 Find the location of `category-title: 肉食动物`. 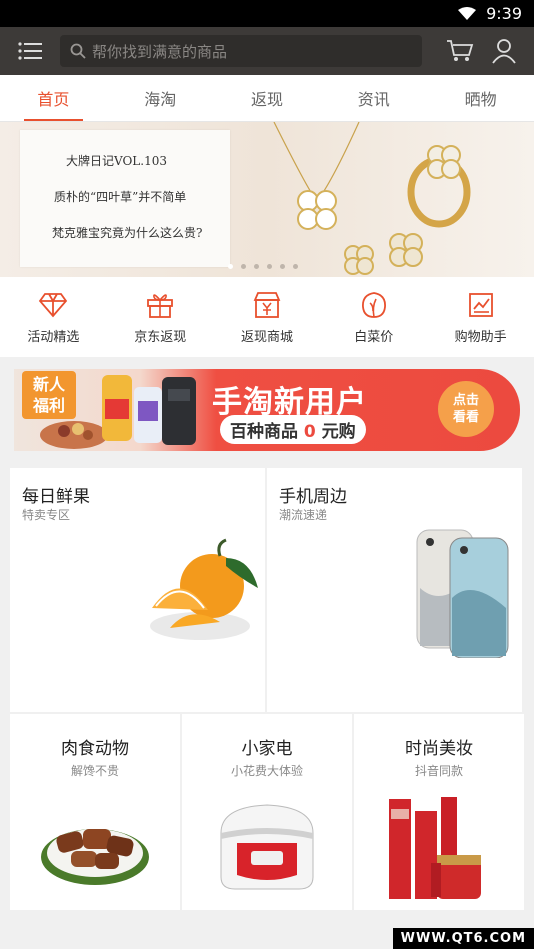

category-title: 肉食动物 is located at coordinates (95, 749).